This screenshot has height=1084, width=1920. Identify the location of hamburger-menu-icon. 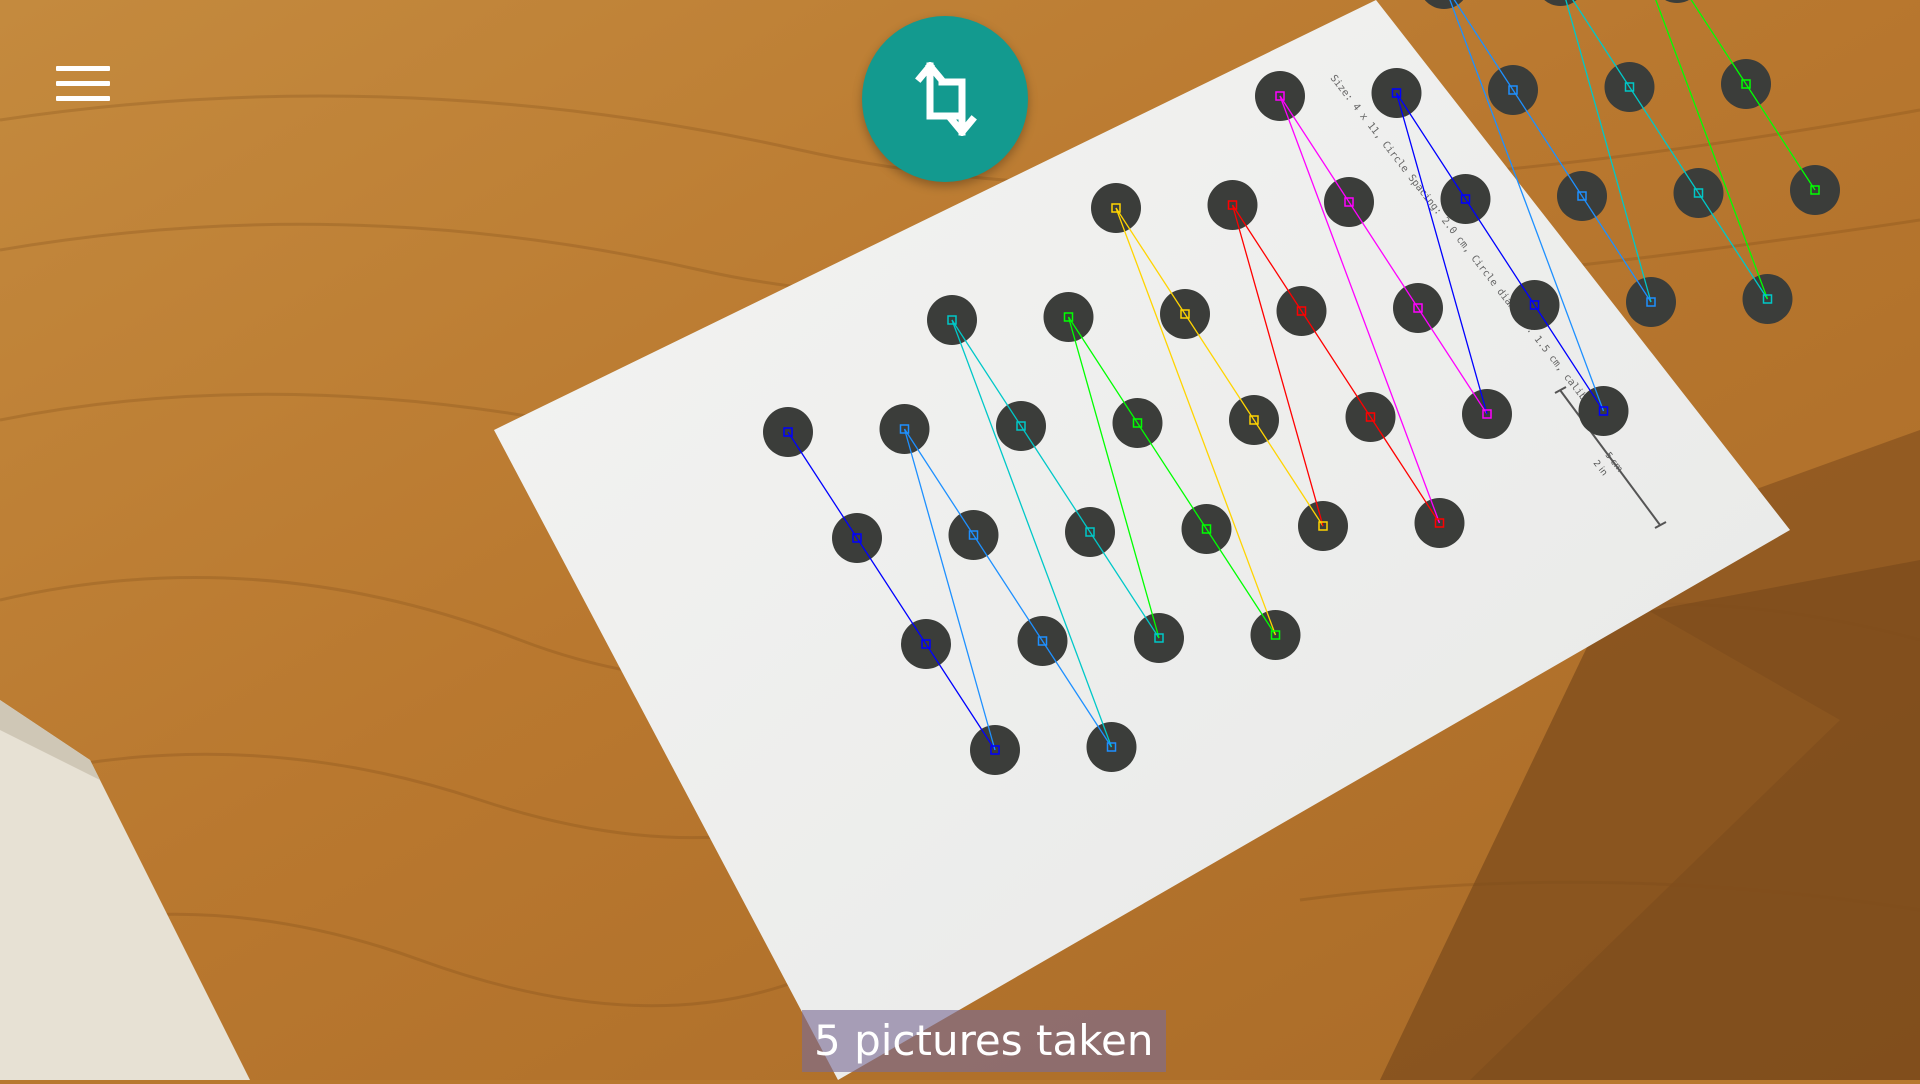
(84, 84).